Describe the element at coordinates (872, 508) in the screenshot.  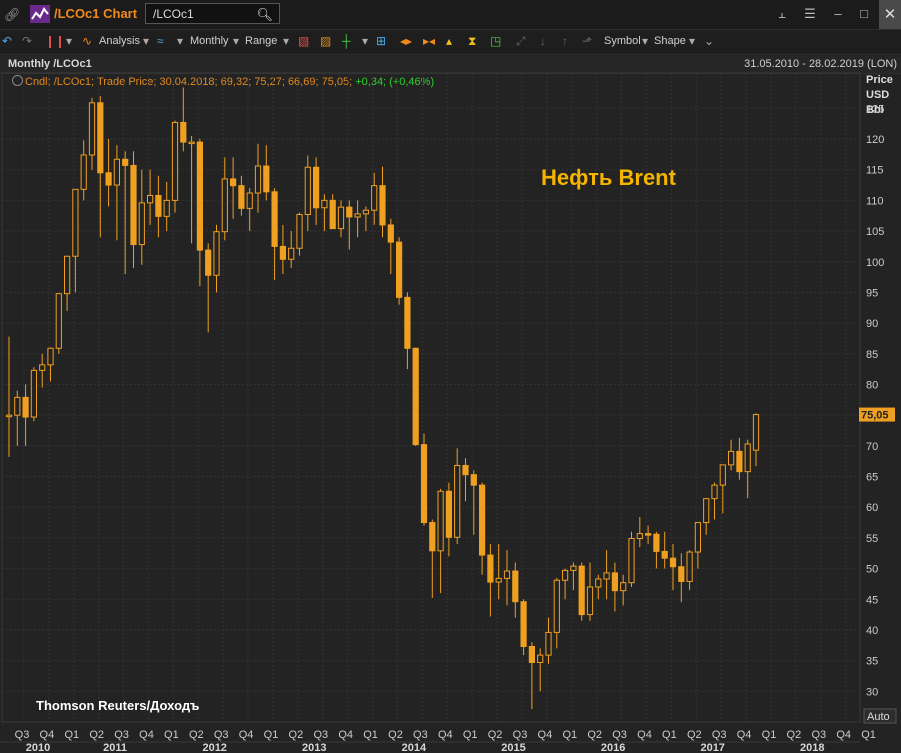
I see `y-tick-label: 60` at that location.